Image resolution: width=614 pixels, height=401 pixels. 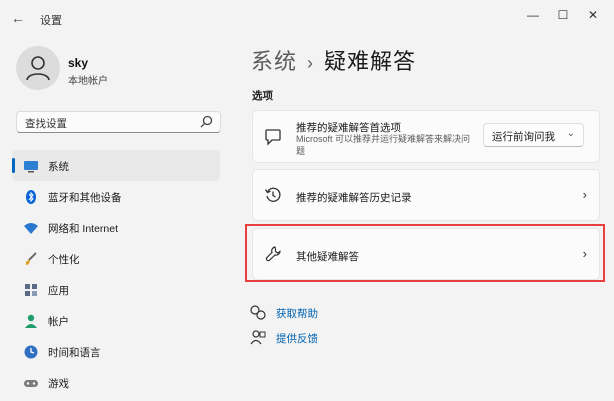 I want to click on maximize-icon: ☐, so click(x=563, y=15).